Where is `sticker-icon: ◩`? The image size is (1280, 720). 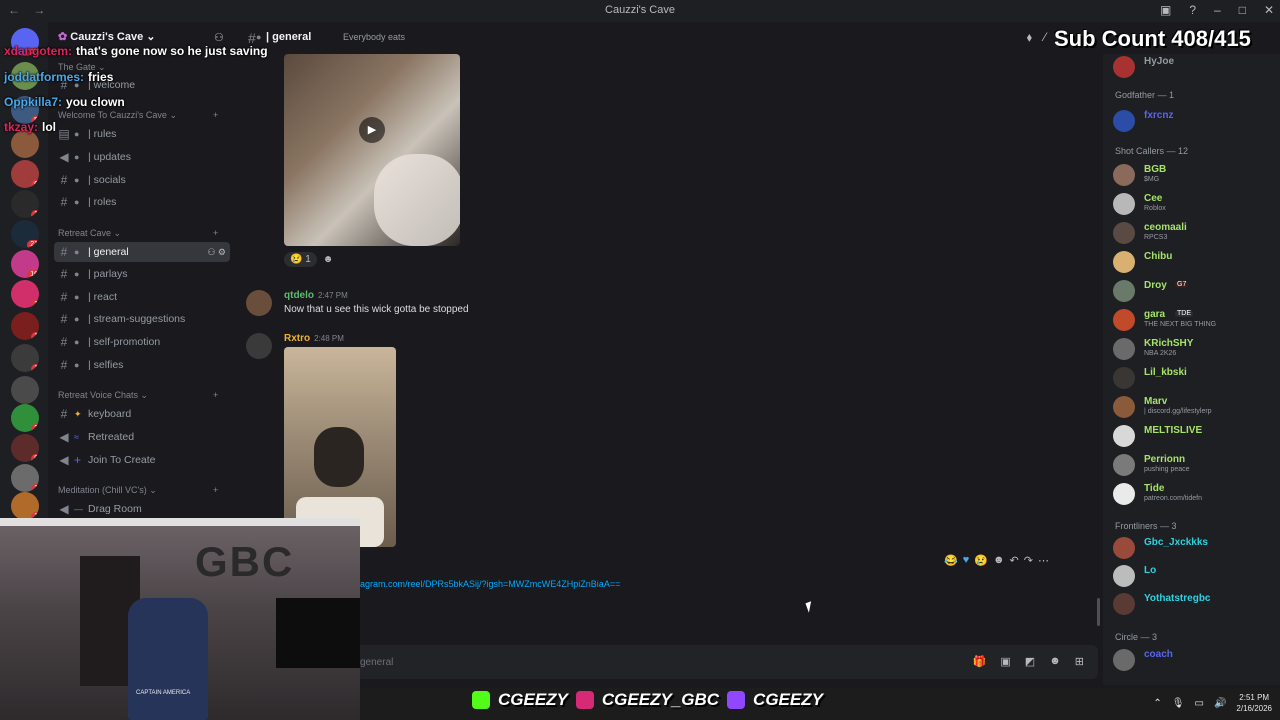
sticker-icon: ◩ is located at coordinates (1030, 661).